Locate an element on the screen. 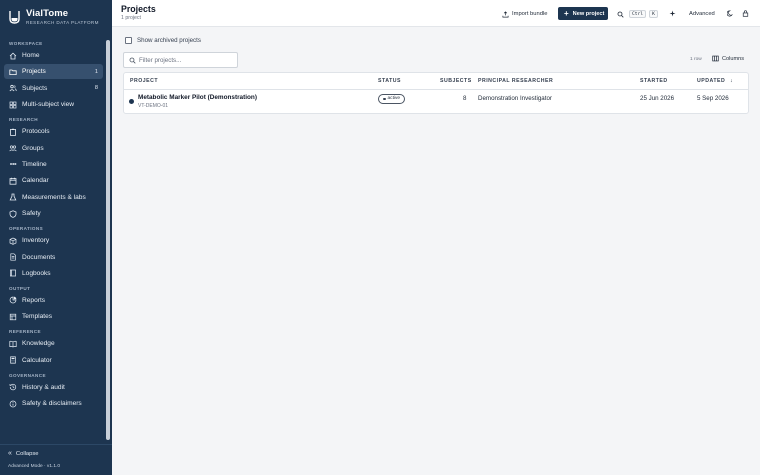 The width and height of the screenshot is (760, 475). brand-name: VialTome is located at coordinates (47, 13).